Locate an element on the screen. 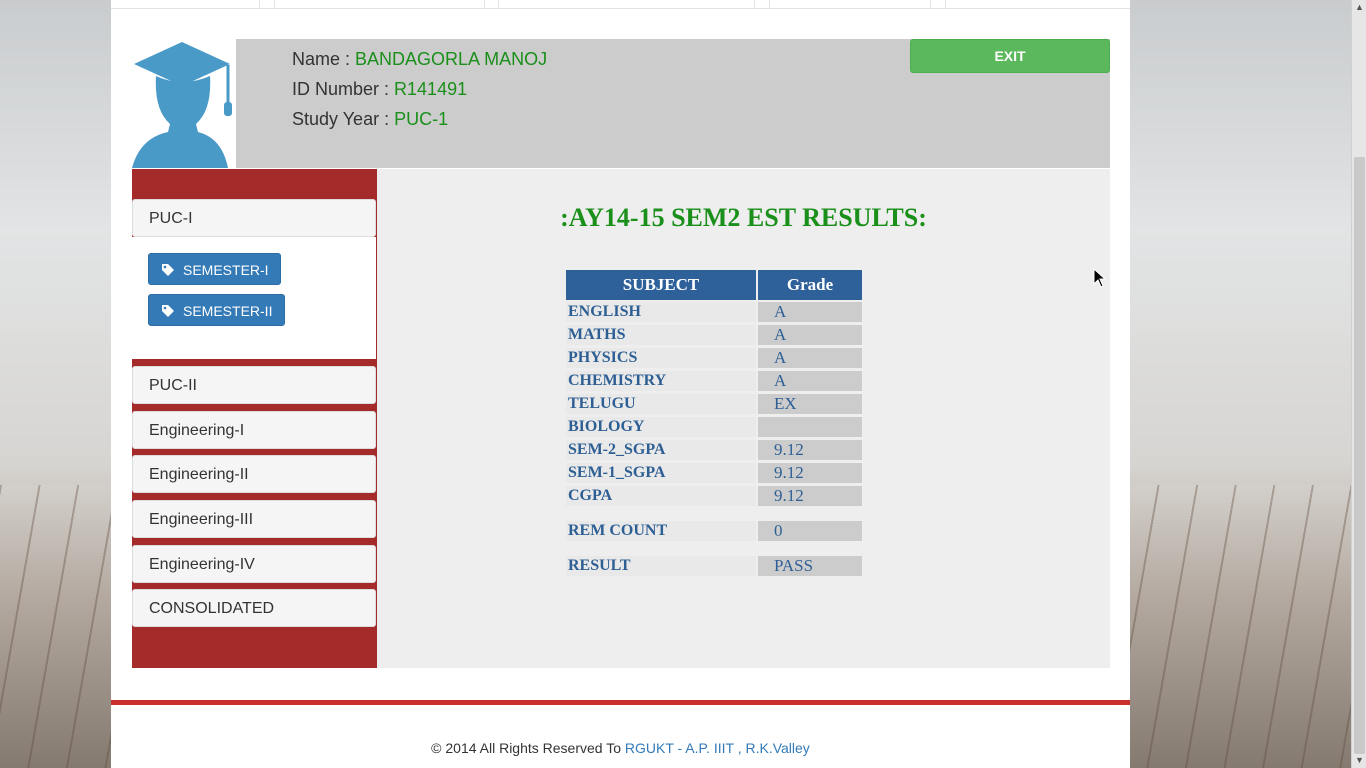 The height and width of the screenshot is (768, 1366). sidebar-item-engineering-1: Engineering-I is located at coordinates (254, 430).